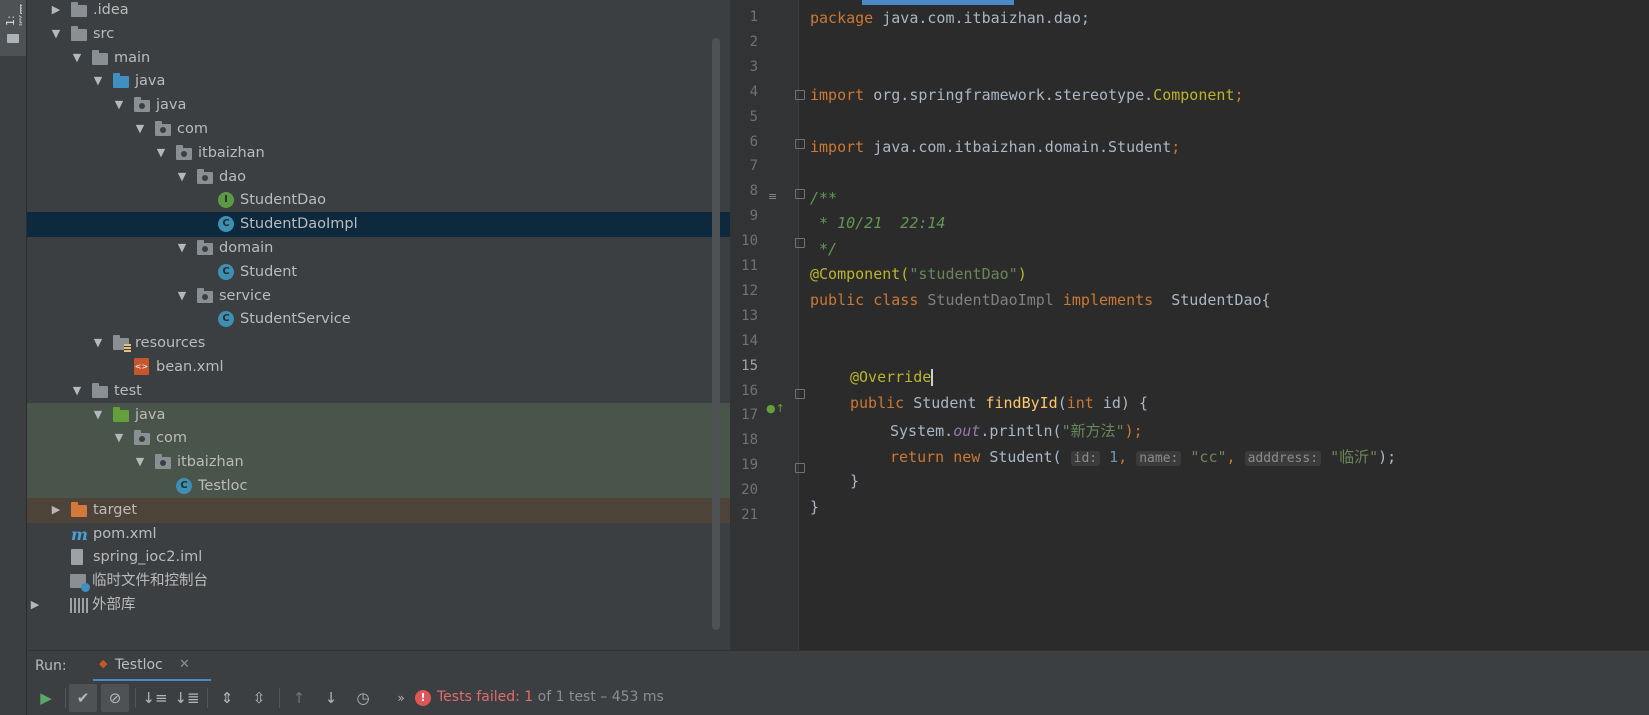  I want to click on string-literal: "cc", so click(1204, 457).